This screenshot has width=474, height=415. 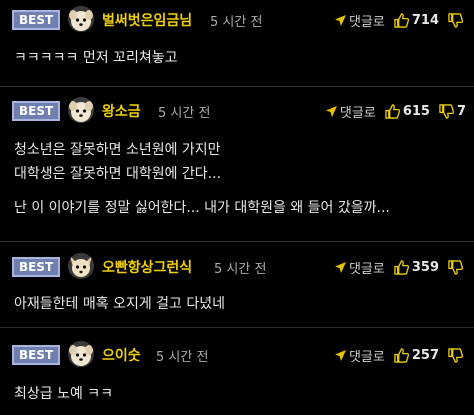 I want to click on comment-actions: 댓글로 615 7, so click(x=395, y=111).